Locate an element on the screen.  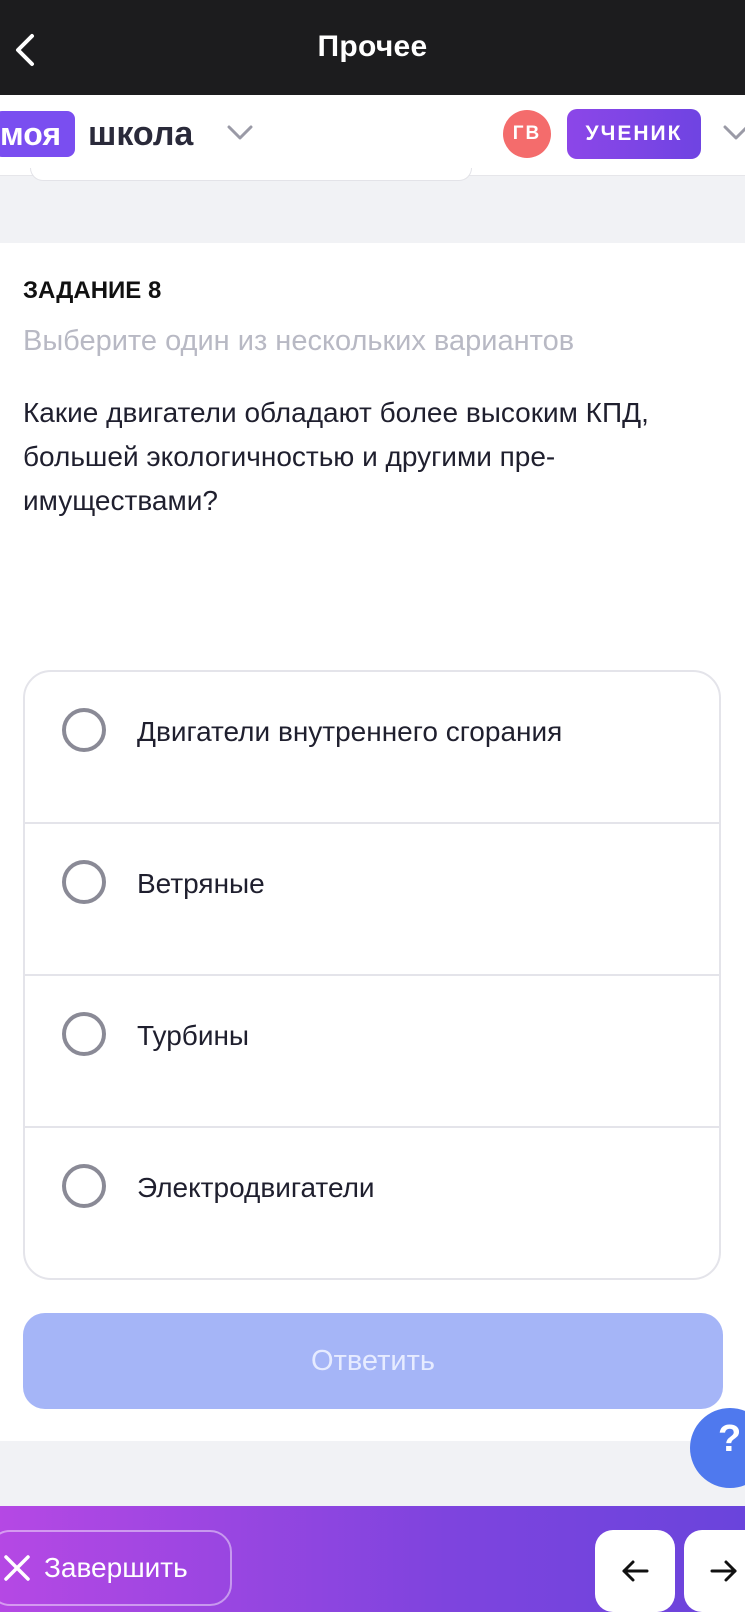
role-badge: УЧЕНИК is located at coordinates (634, 134).